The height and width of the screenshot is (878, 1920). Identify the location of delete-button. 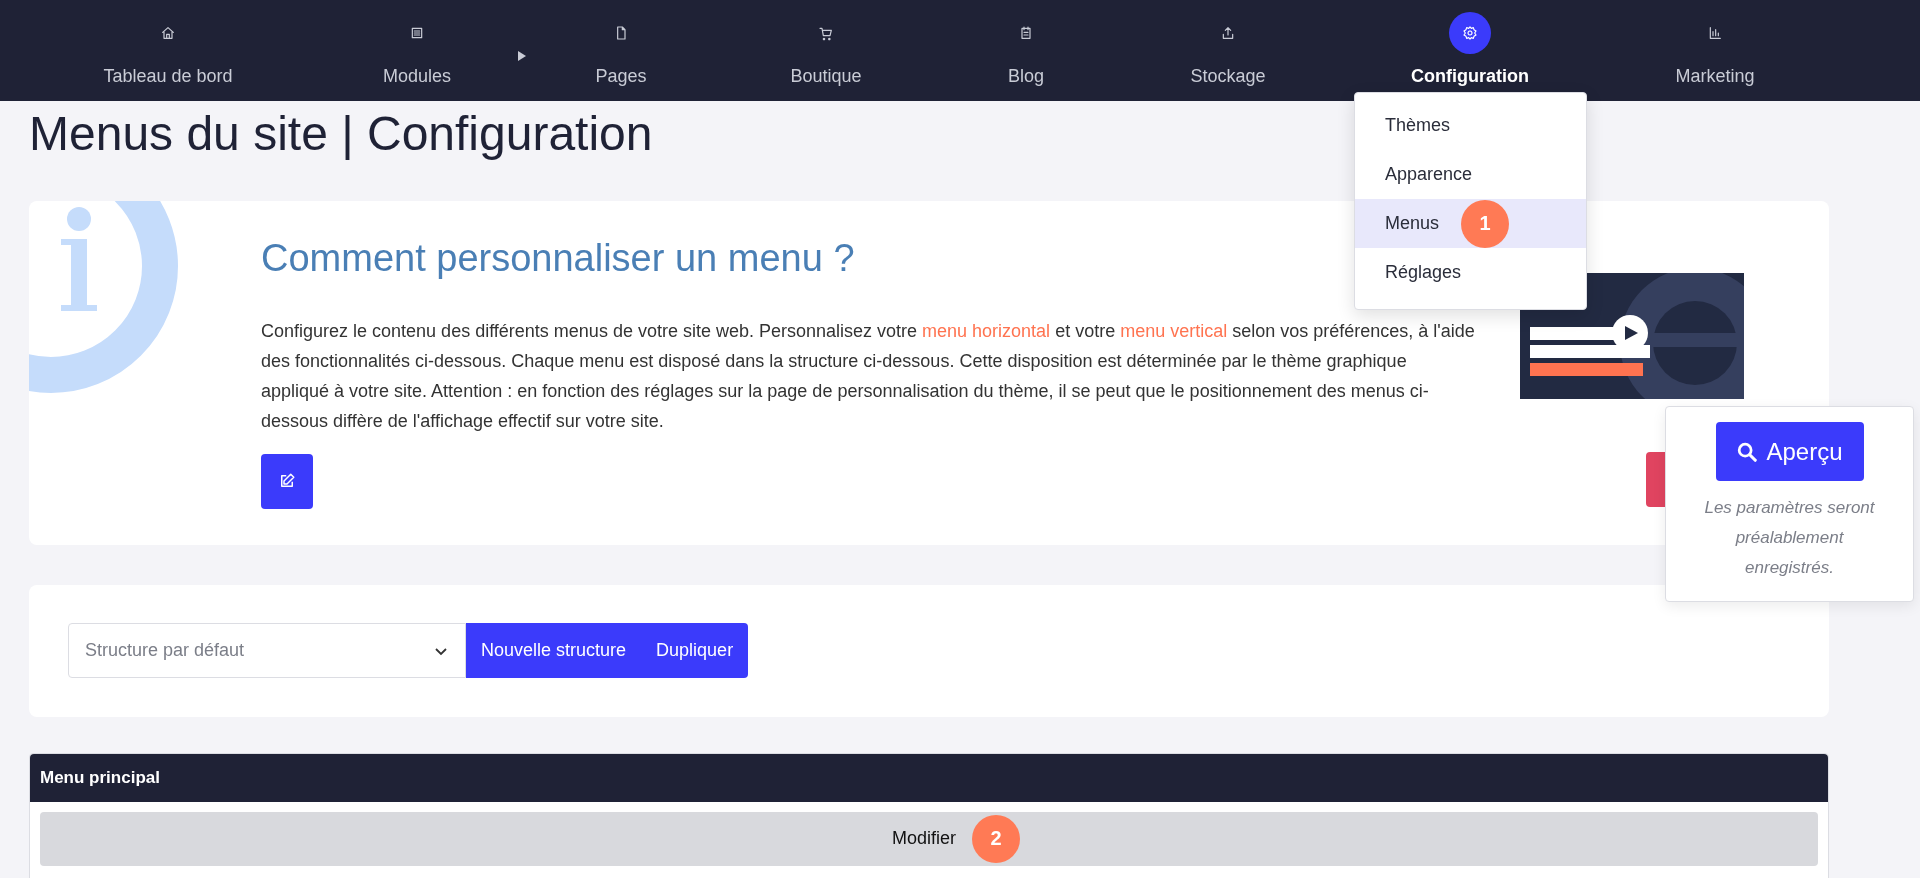
(1655, 479).